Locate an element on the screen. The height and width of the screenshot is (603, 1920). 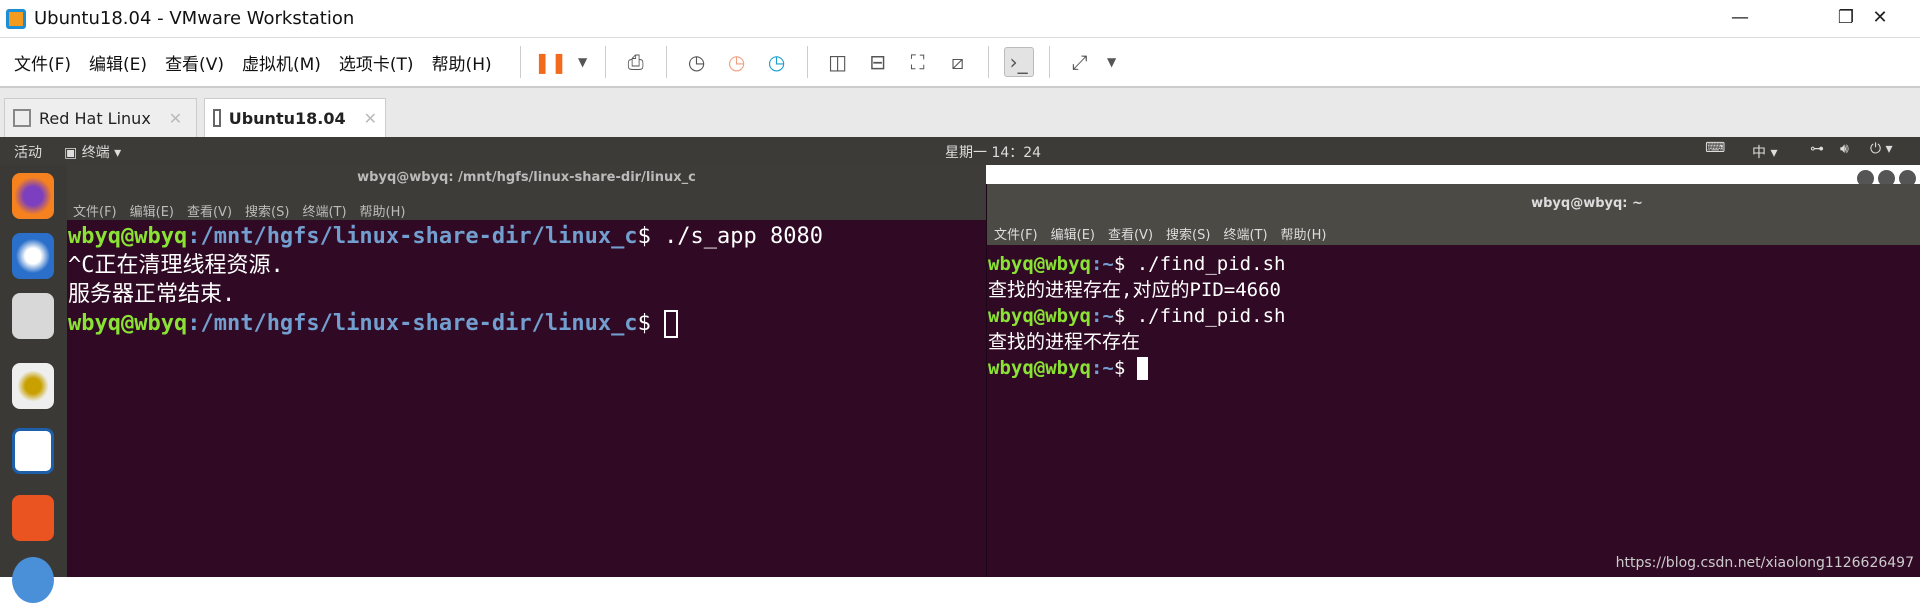
snapshot-manager-icon: ◷ is located at coordinates (777, 62).